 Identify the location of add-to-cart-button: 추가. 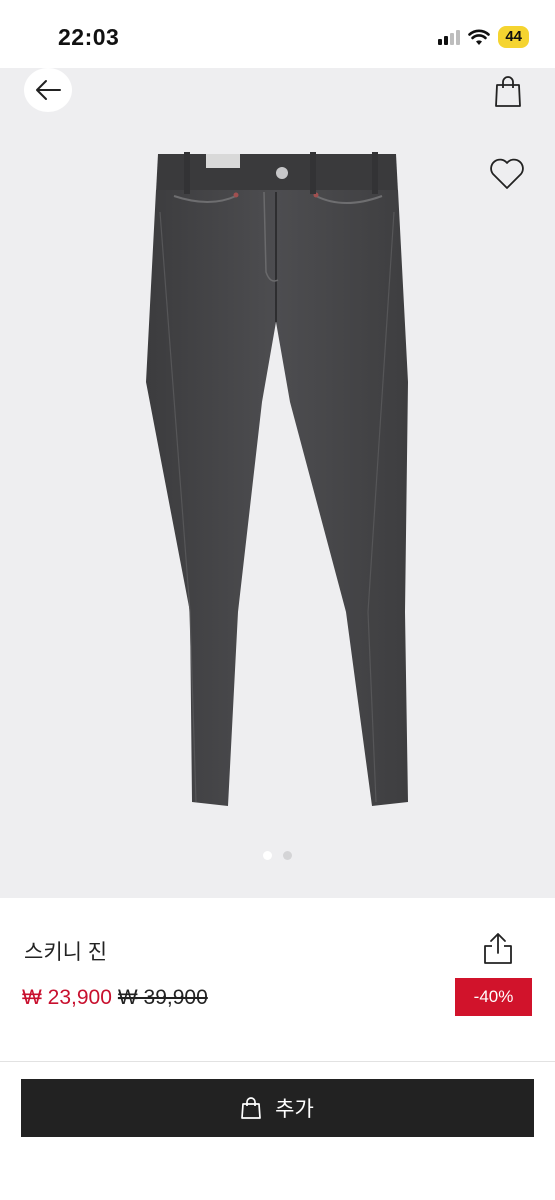
(277, 1108).